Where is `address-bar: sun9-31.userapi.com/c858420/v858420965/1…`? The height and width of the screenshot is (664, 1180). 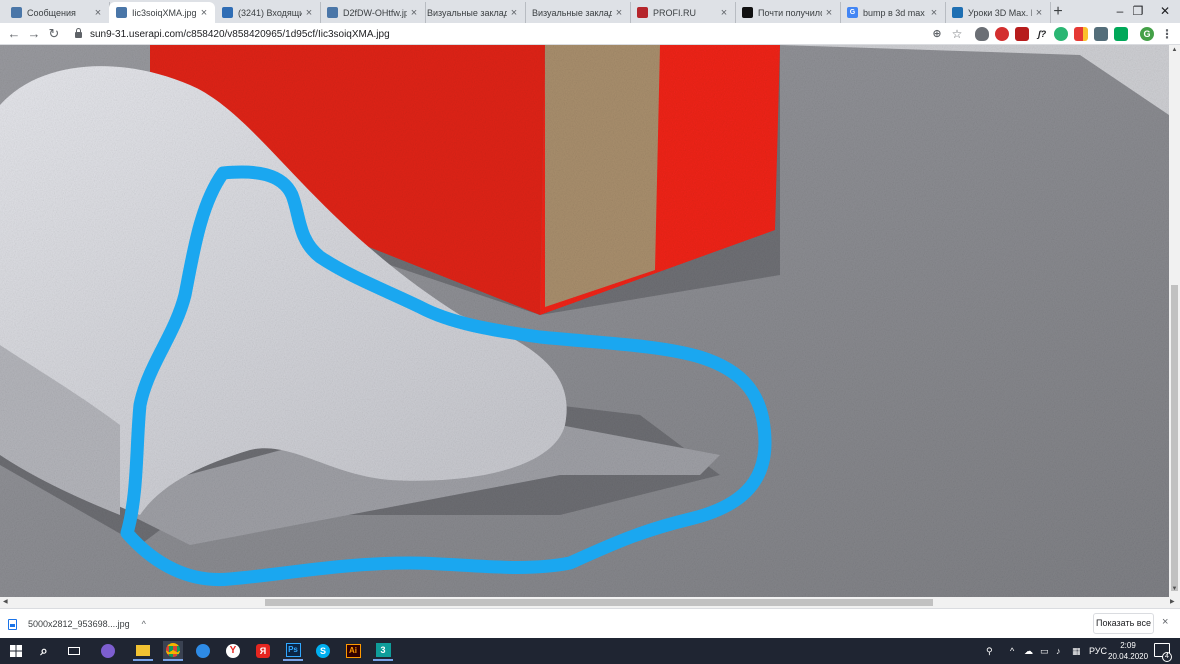 address-bar: sun9-31.userapi.com/c858420/v858420965/1… is located at coordinates (516, 34).